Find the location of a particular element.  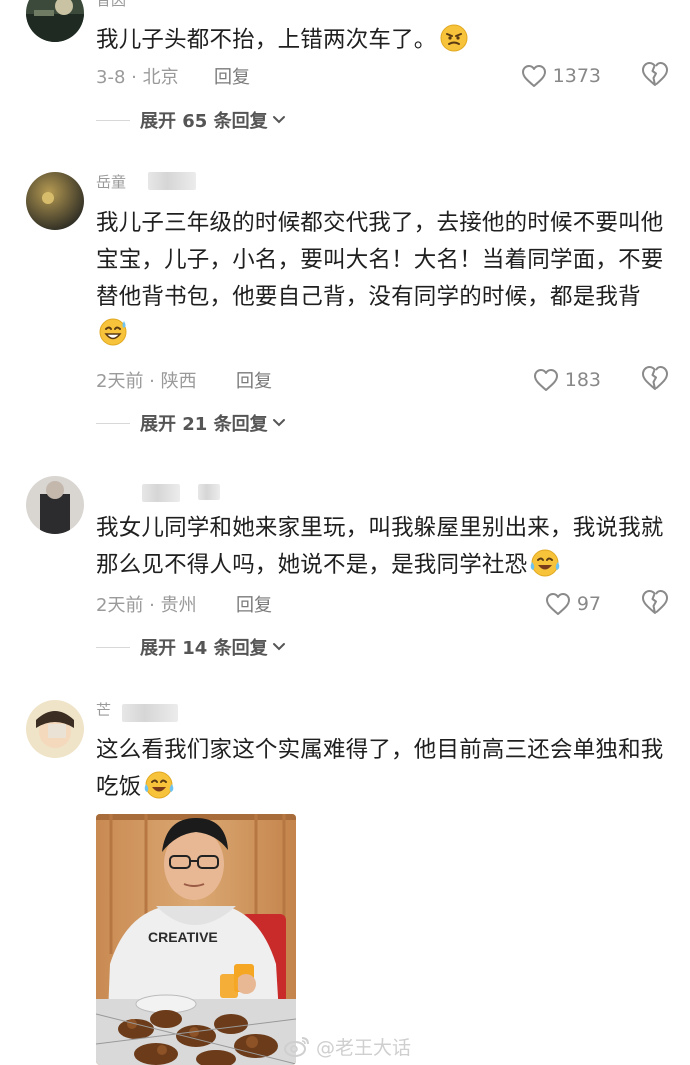

comment-meta: 3-8 · 北京 回复 1373 is located at coordinates (383, 76).